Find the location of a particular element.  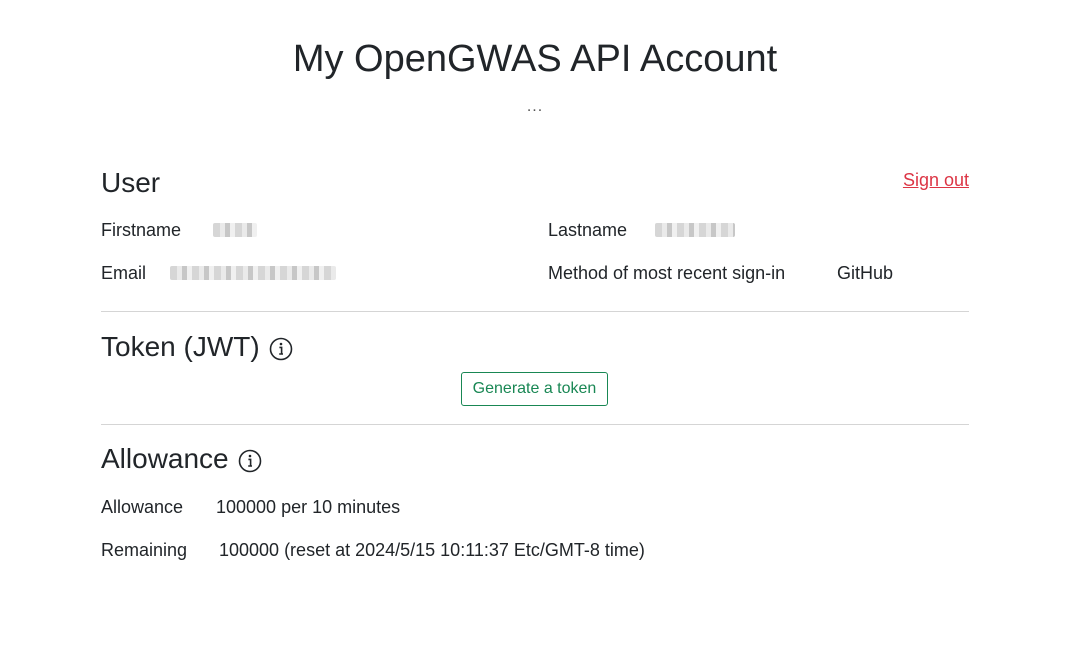

signin-method-value: GitHub is located at coordinates (865, 273).